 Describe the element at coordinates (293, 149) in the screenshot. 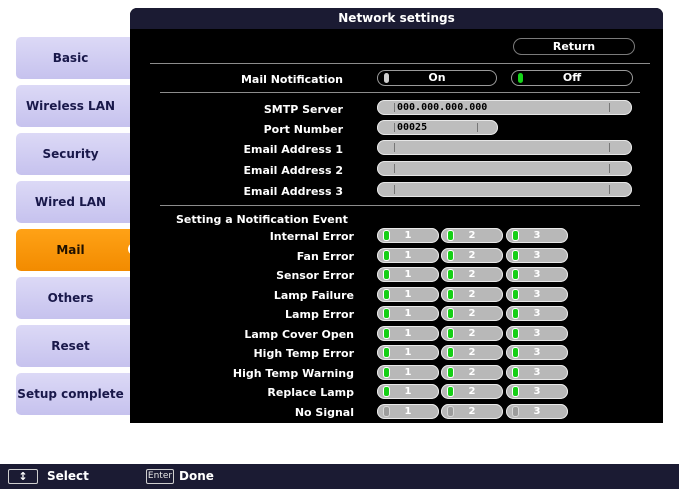

I see `email-address-1-label: Email Address 1` at that location.